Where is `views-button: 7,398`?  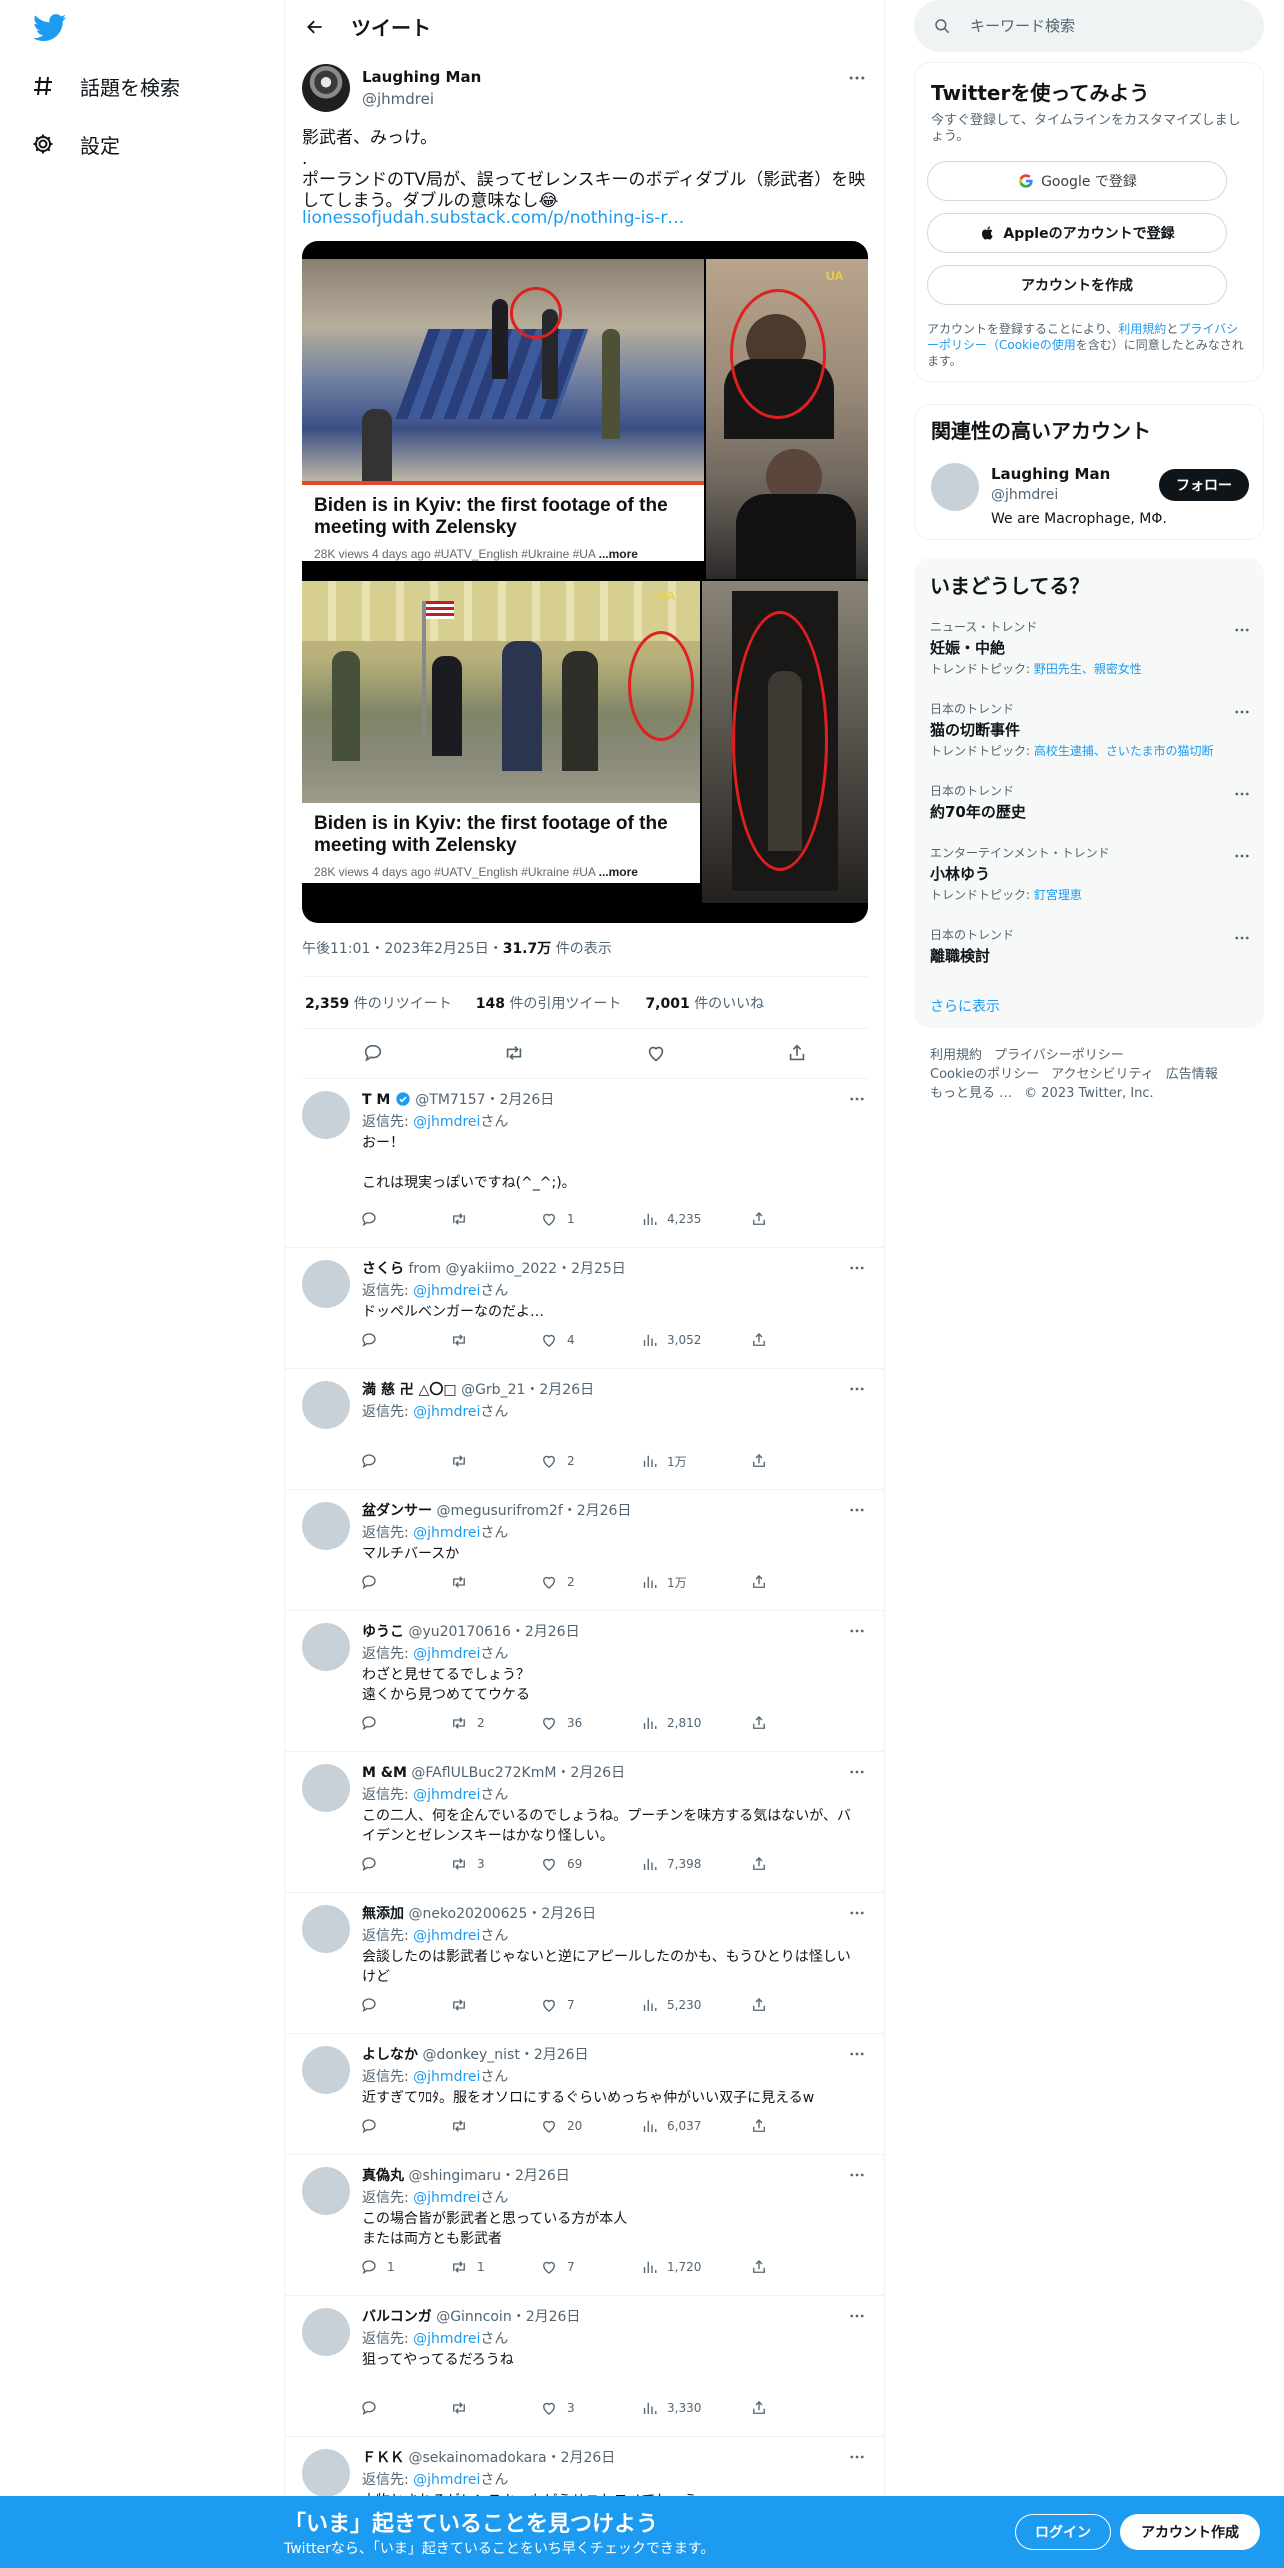
views-button: 7,398 is located at coordinates (669, 1864).